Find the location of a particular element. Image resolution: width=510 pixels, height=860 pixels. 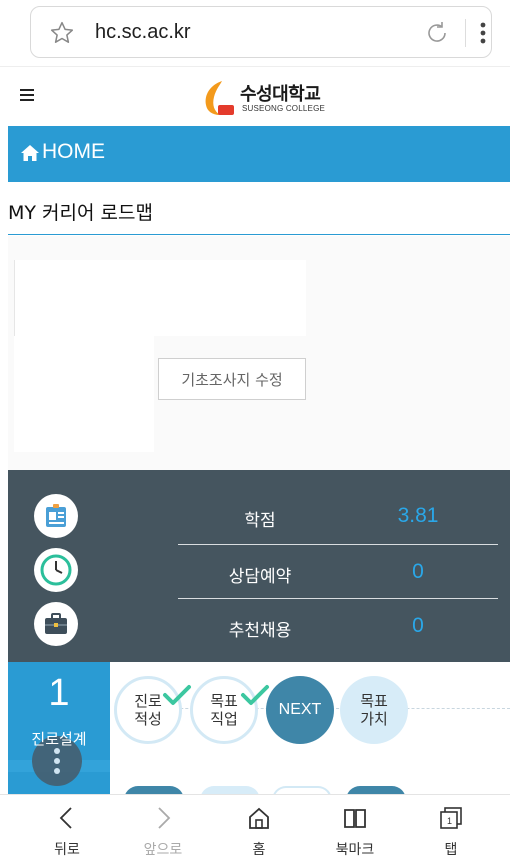

briefcase-icon is located at coordinates (56, 624).